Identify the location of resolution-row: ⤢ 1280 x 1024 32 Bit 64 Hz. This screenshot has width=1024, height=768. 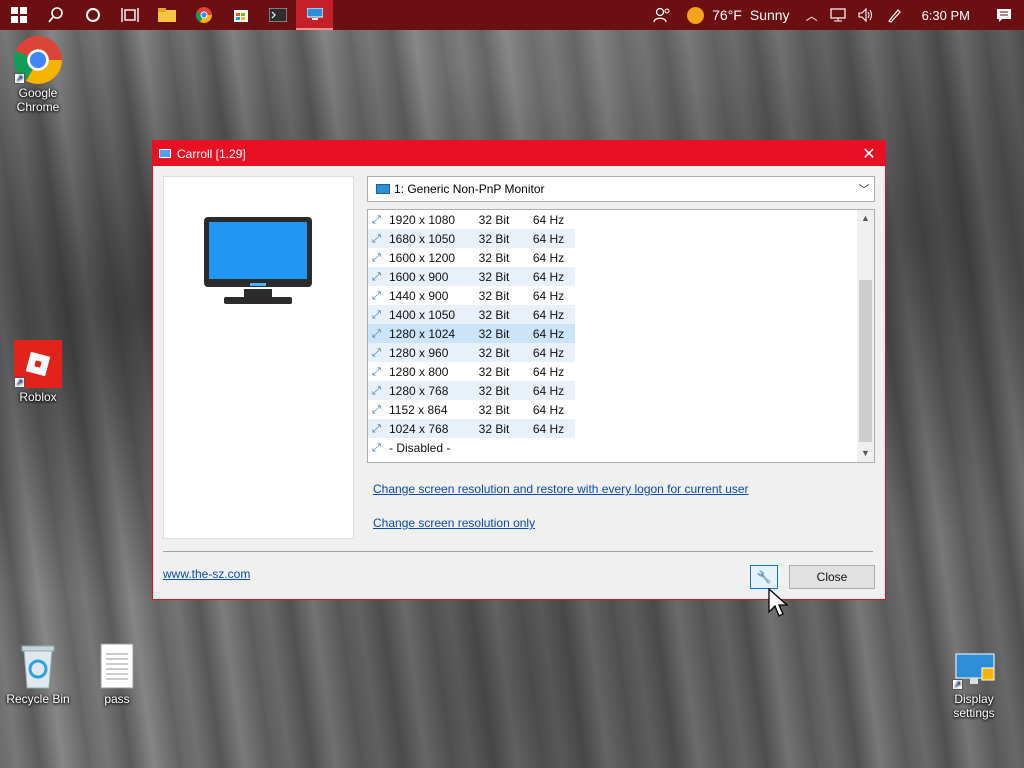
(621, 333).